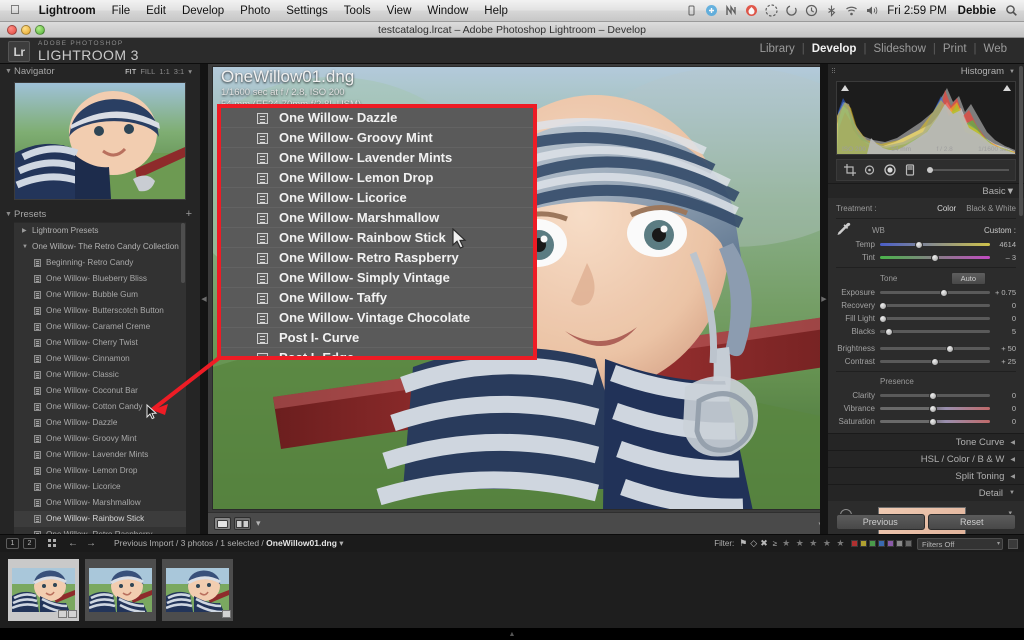  I want to click on module-develop: Develop, so click(834, 49).